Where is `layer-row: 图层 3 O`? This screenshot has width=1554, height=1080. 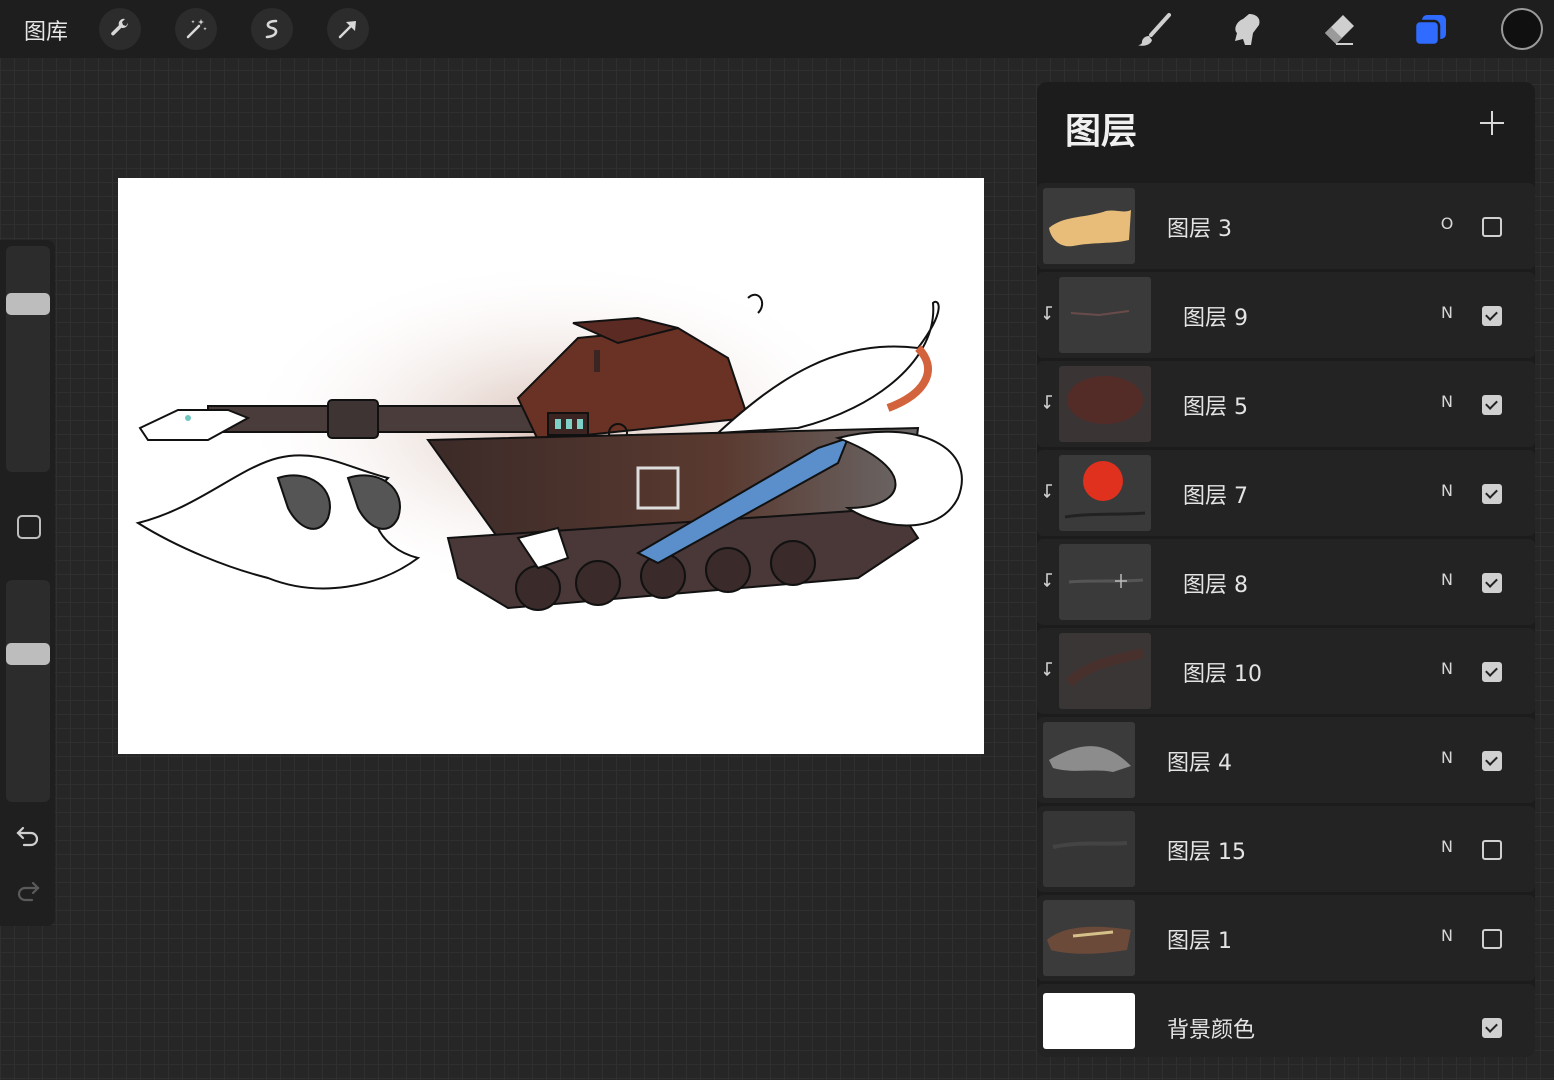 layer-row: 图层 3 O is located at coordinates (1286, 226).